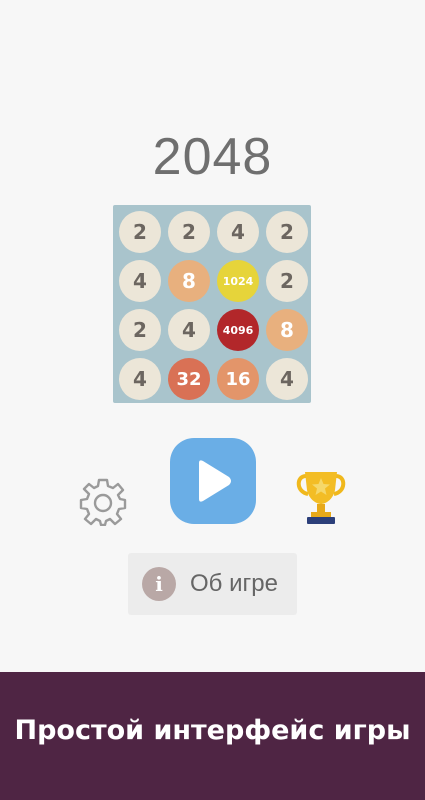  What do you see at coordinates (238, 379) in the screenshot?
I see `board-tile: 16` at bounding box center [238, 379].